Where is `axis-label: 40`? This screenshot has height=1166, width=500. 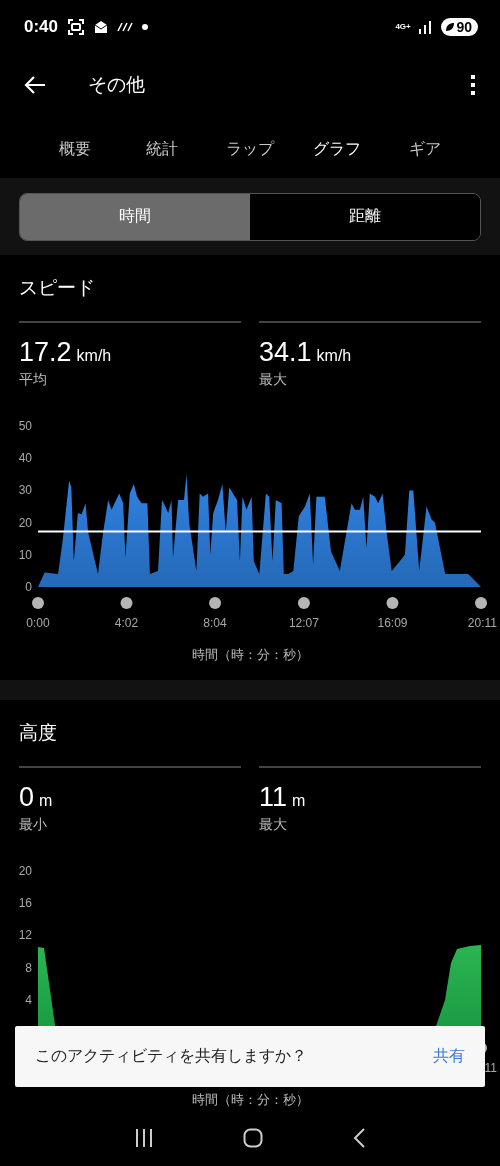 axis-label: 40 is located at coordinates (25, 458).